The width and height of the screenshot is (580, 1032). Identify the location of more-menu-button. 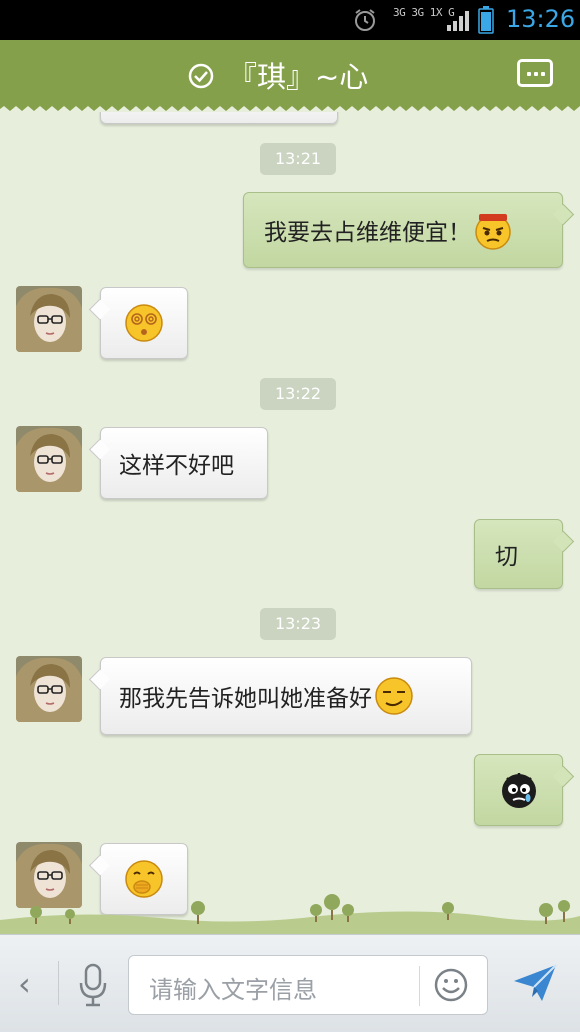
(535, 73).